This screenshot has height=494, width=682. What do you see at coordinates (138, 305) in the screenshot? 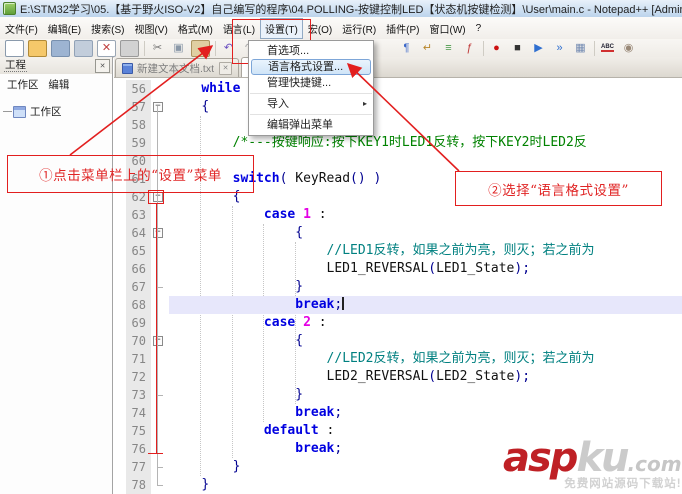
I see `line-number: 68` at bounding box center [138, 305].